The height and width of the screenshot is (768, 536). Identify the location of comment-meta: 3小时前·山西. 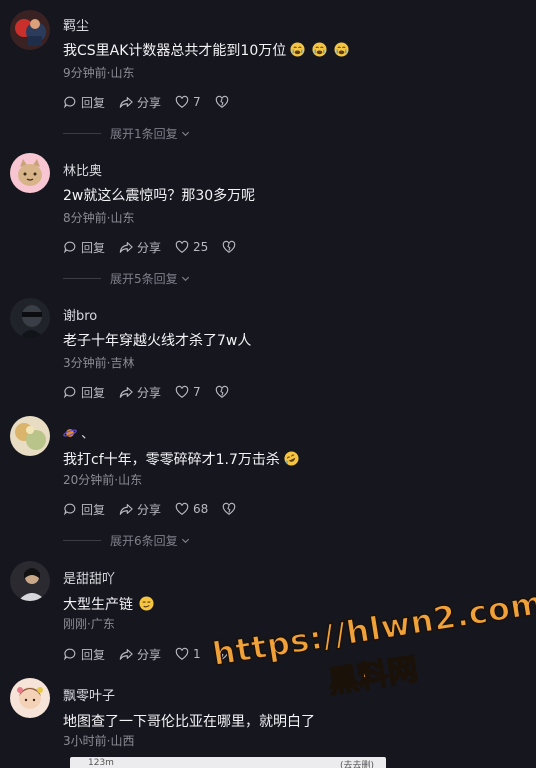
(99, 741).